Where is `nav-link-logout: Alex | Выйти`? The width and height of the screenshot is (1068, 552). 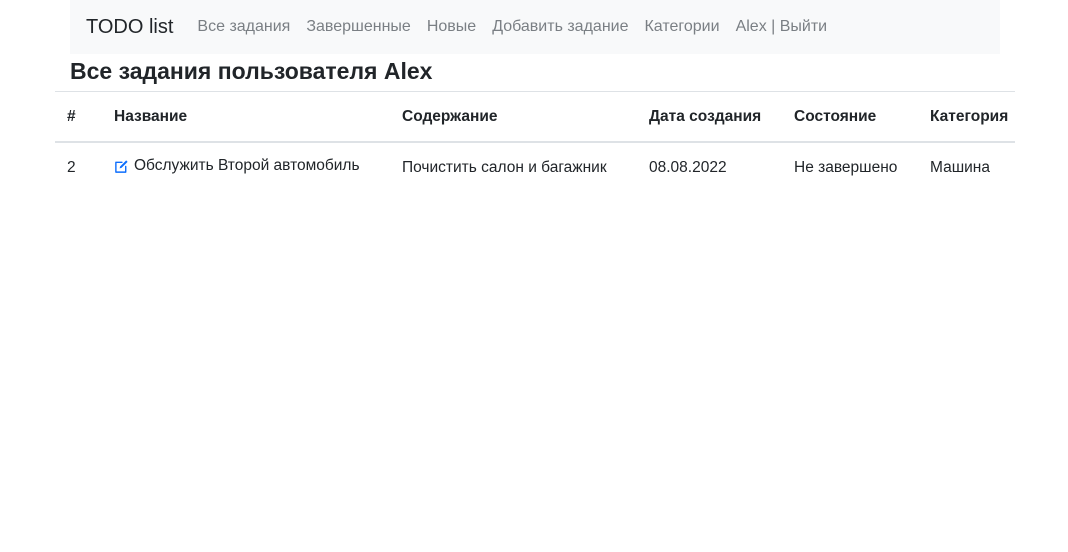
nav-link-logout: Alex | Выйти is located at coordinates (782, 27).